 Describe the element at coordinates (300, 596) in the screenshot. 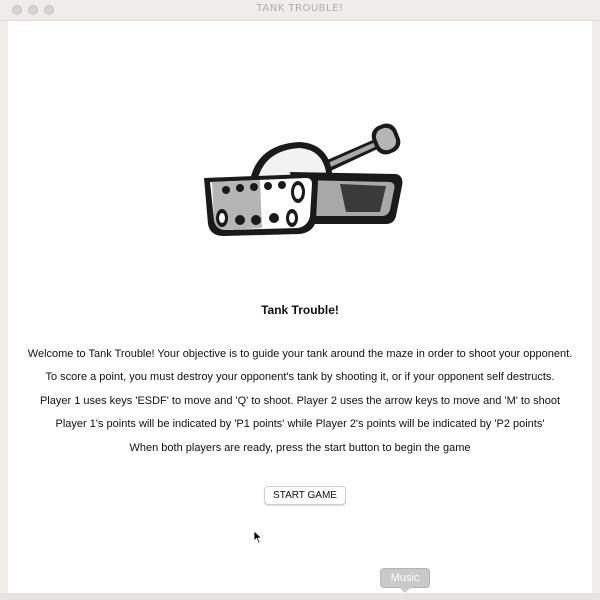

I see `dock-bar` at that location.